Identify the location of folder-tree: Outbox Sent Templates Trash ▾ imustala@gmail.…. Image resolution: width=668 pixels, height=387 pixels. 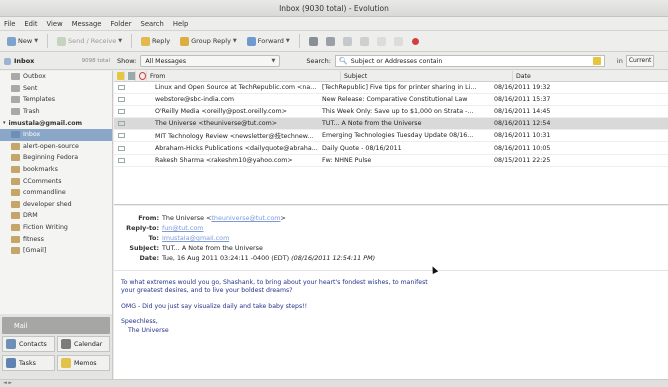
(56, 192).